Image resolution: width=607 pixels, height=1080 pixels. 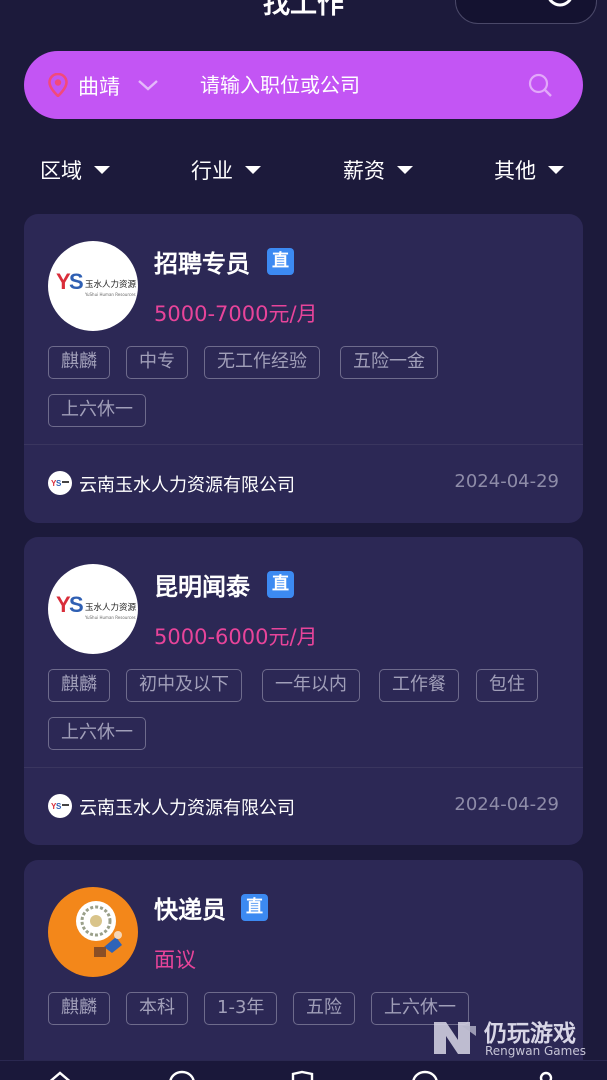 I want to click on company-logo, so click(x=93, y=932).